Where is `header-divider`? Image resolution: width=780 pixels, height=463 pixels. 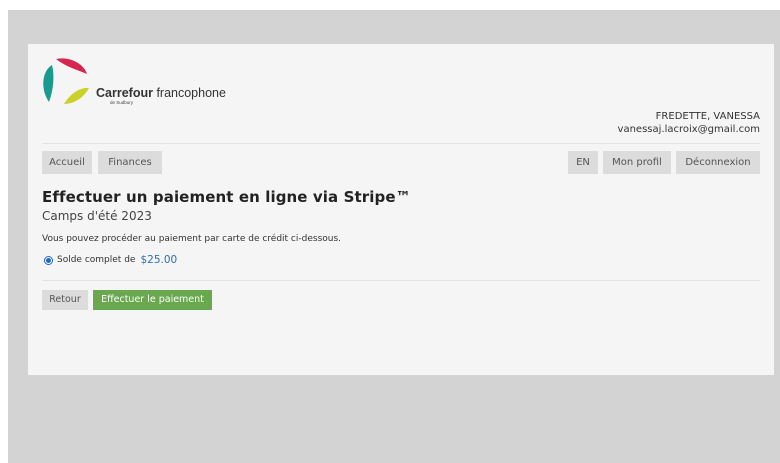 header-divider is located at coordinates (401, 143).